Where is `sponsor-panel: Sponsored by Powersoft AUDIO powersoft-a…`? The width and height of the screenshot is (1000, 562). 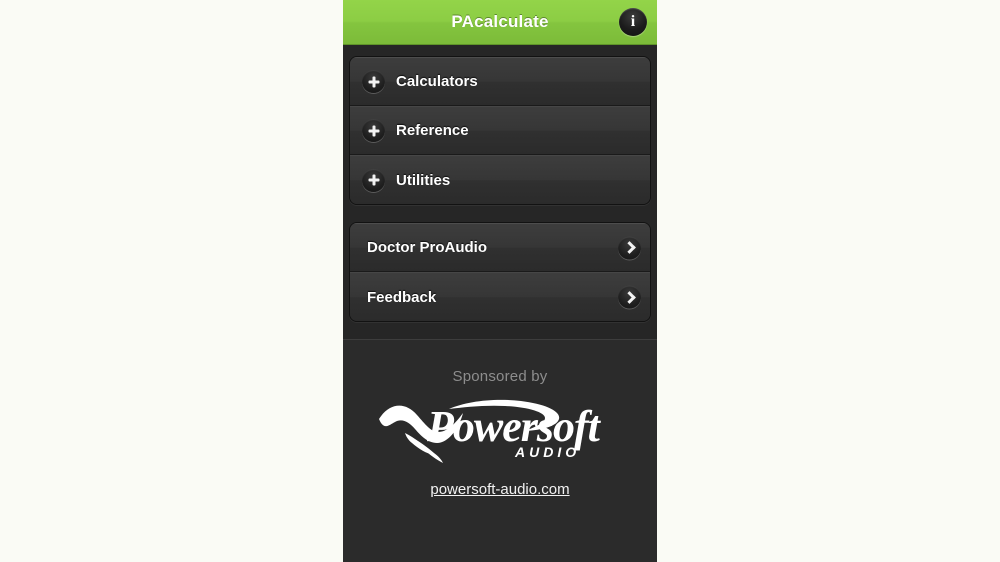 sponsor-panel: Sponsored by Powersoft AUDIO powersoft-a… is located at coordinates (500, 450).